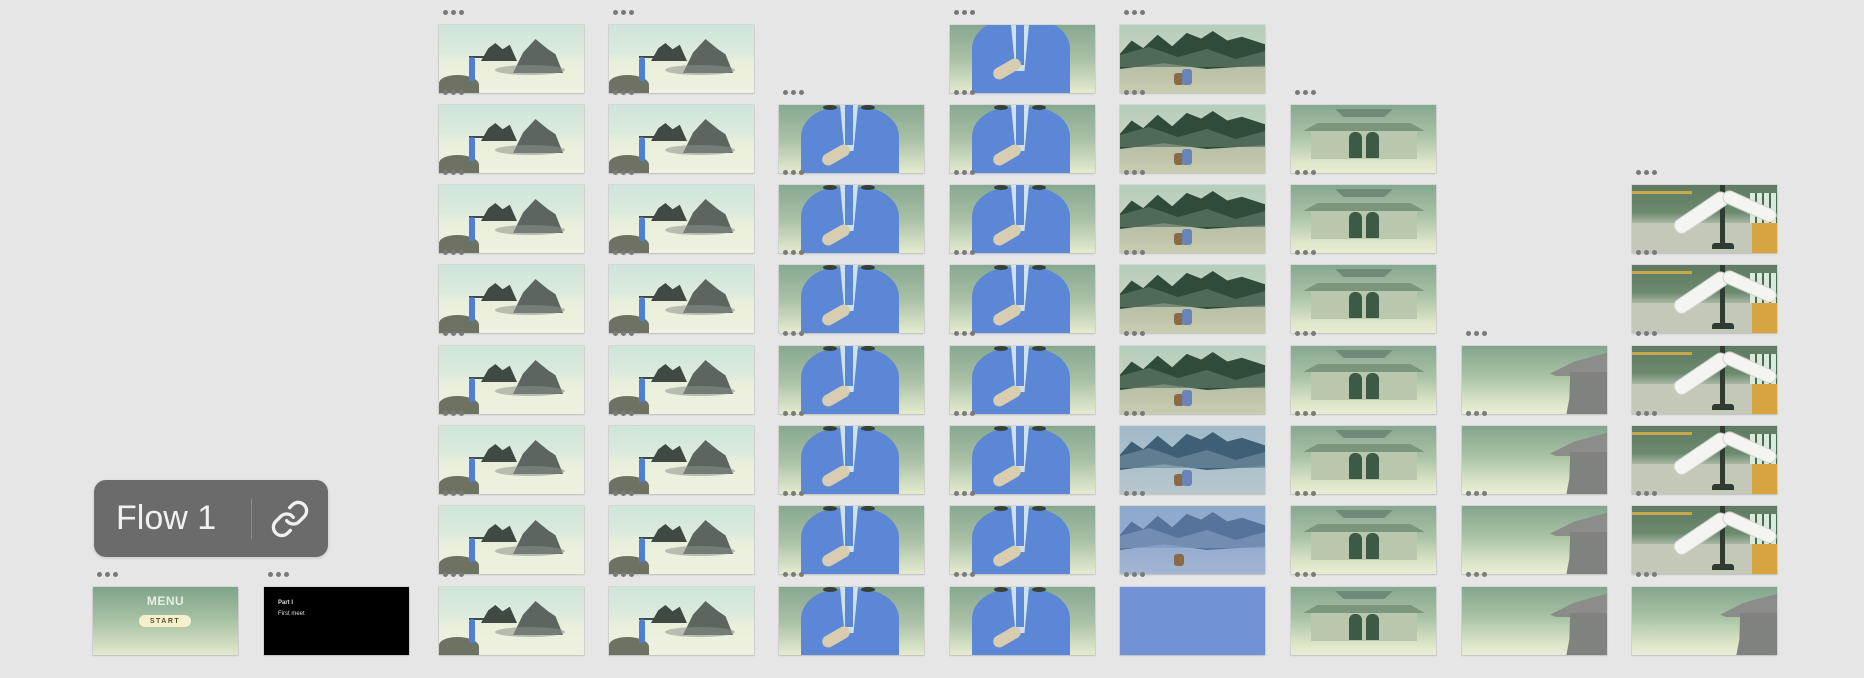  Describe the element at coordinates (1192, 460) in the screenshot. I see `frame-mount-blue1` at that location.